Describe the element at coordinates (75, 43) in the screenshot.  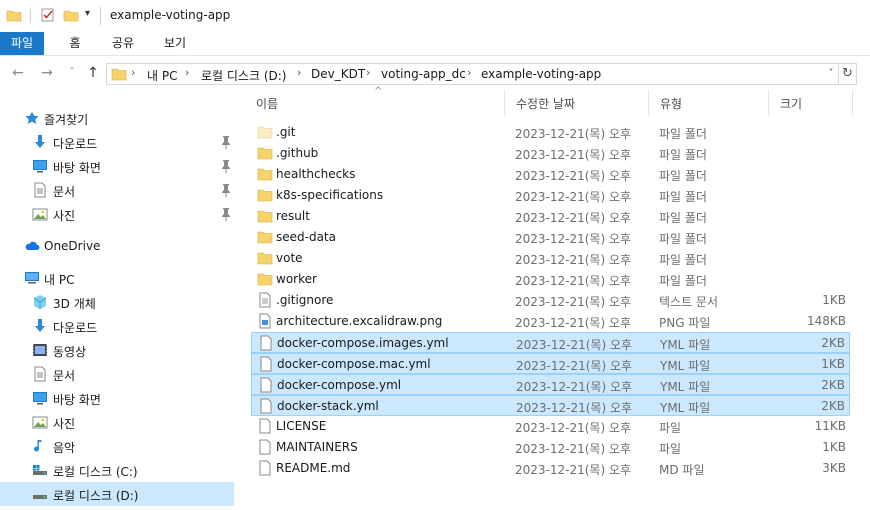
I see `tab-home: 홈` at that location.